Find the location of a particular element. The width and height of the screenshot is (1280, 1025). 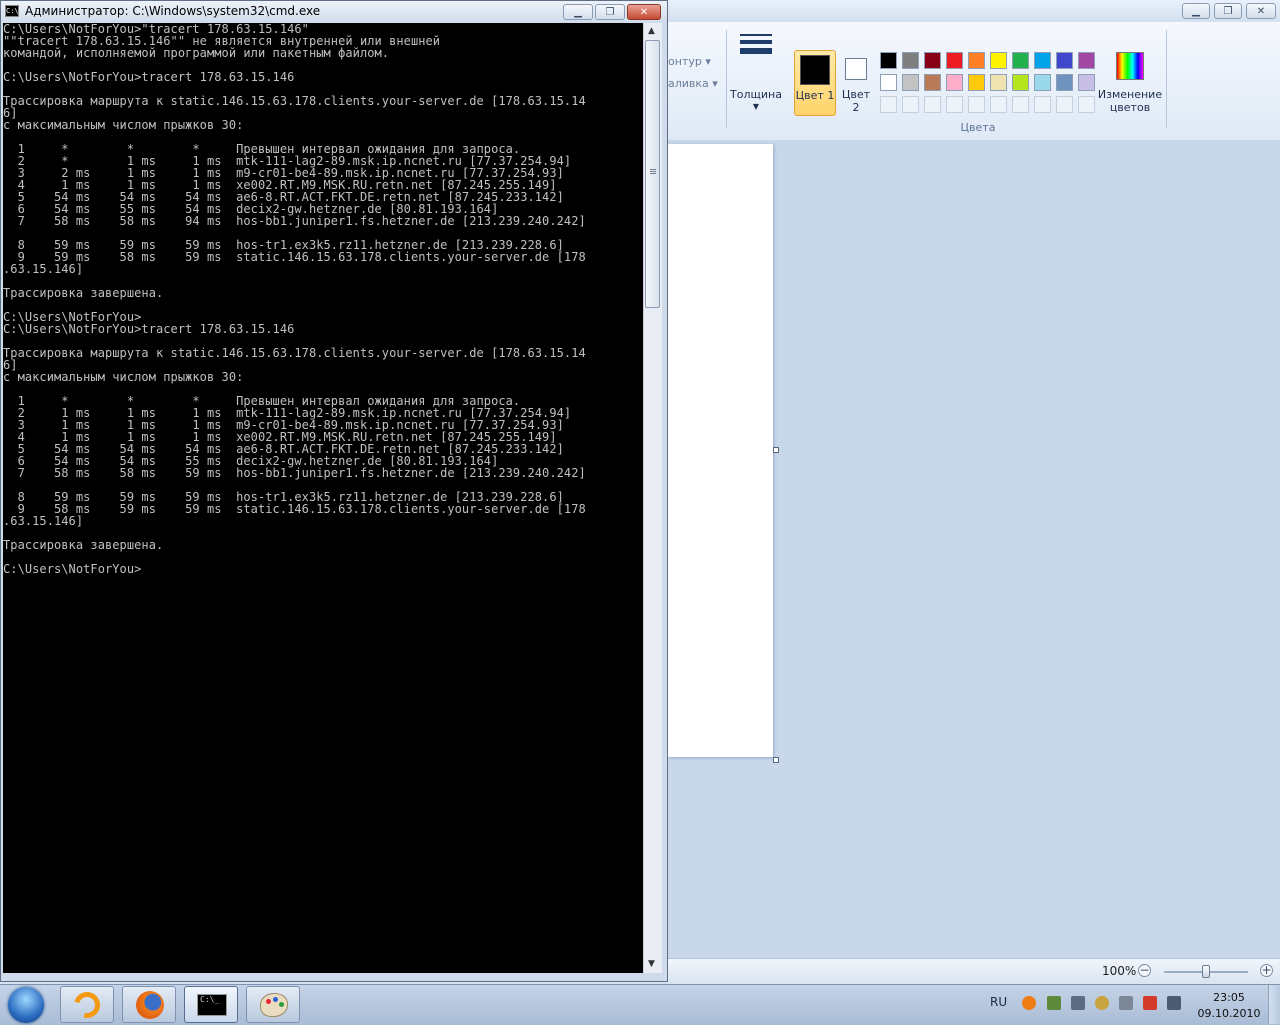

tray-security-icon is located at coordinates (1054, 1003).